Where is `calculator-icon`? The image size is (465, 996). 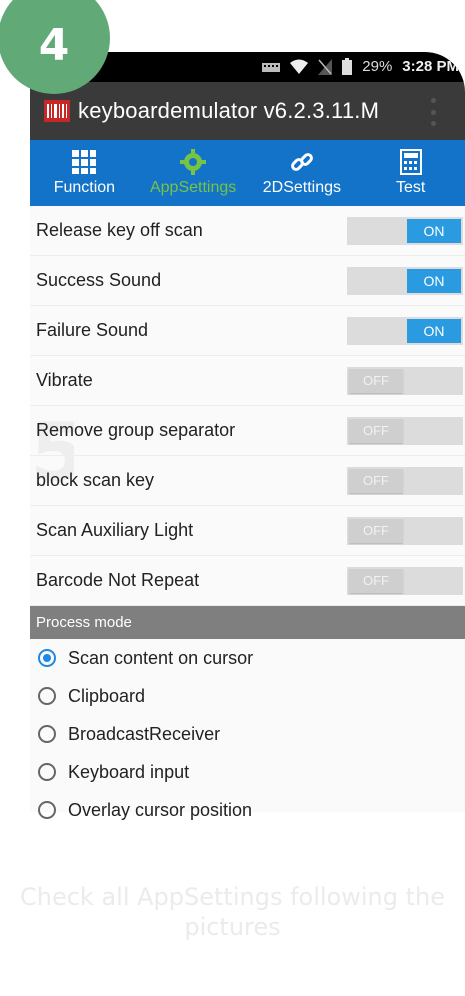 calculator-icon is located at coordinates (410, 162).